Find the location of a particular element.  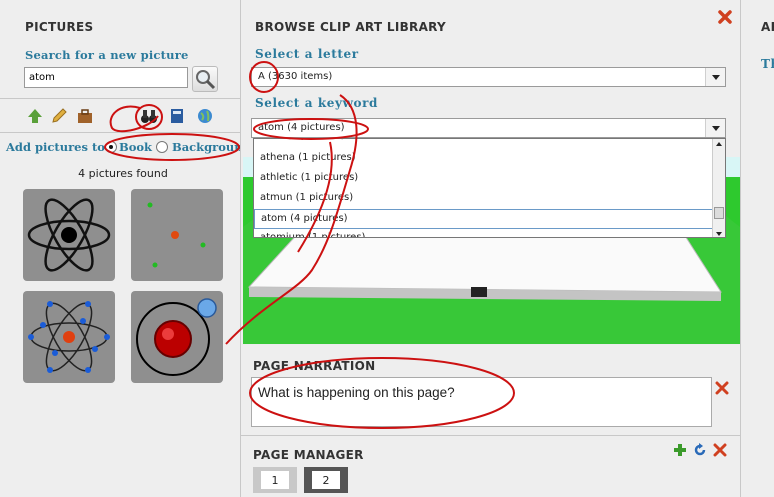

toolbar is located at coordinates (126, 117).